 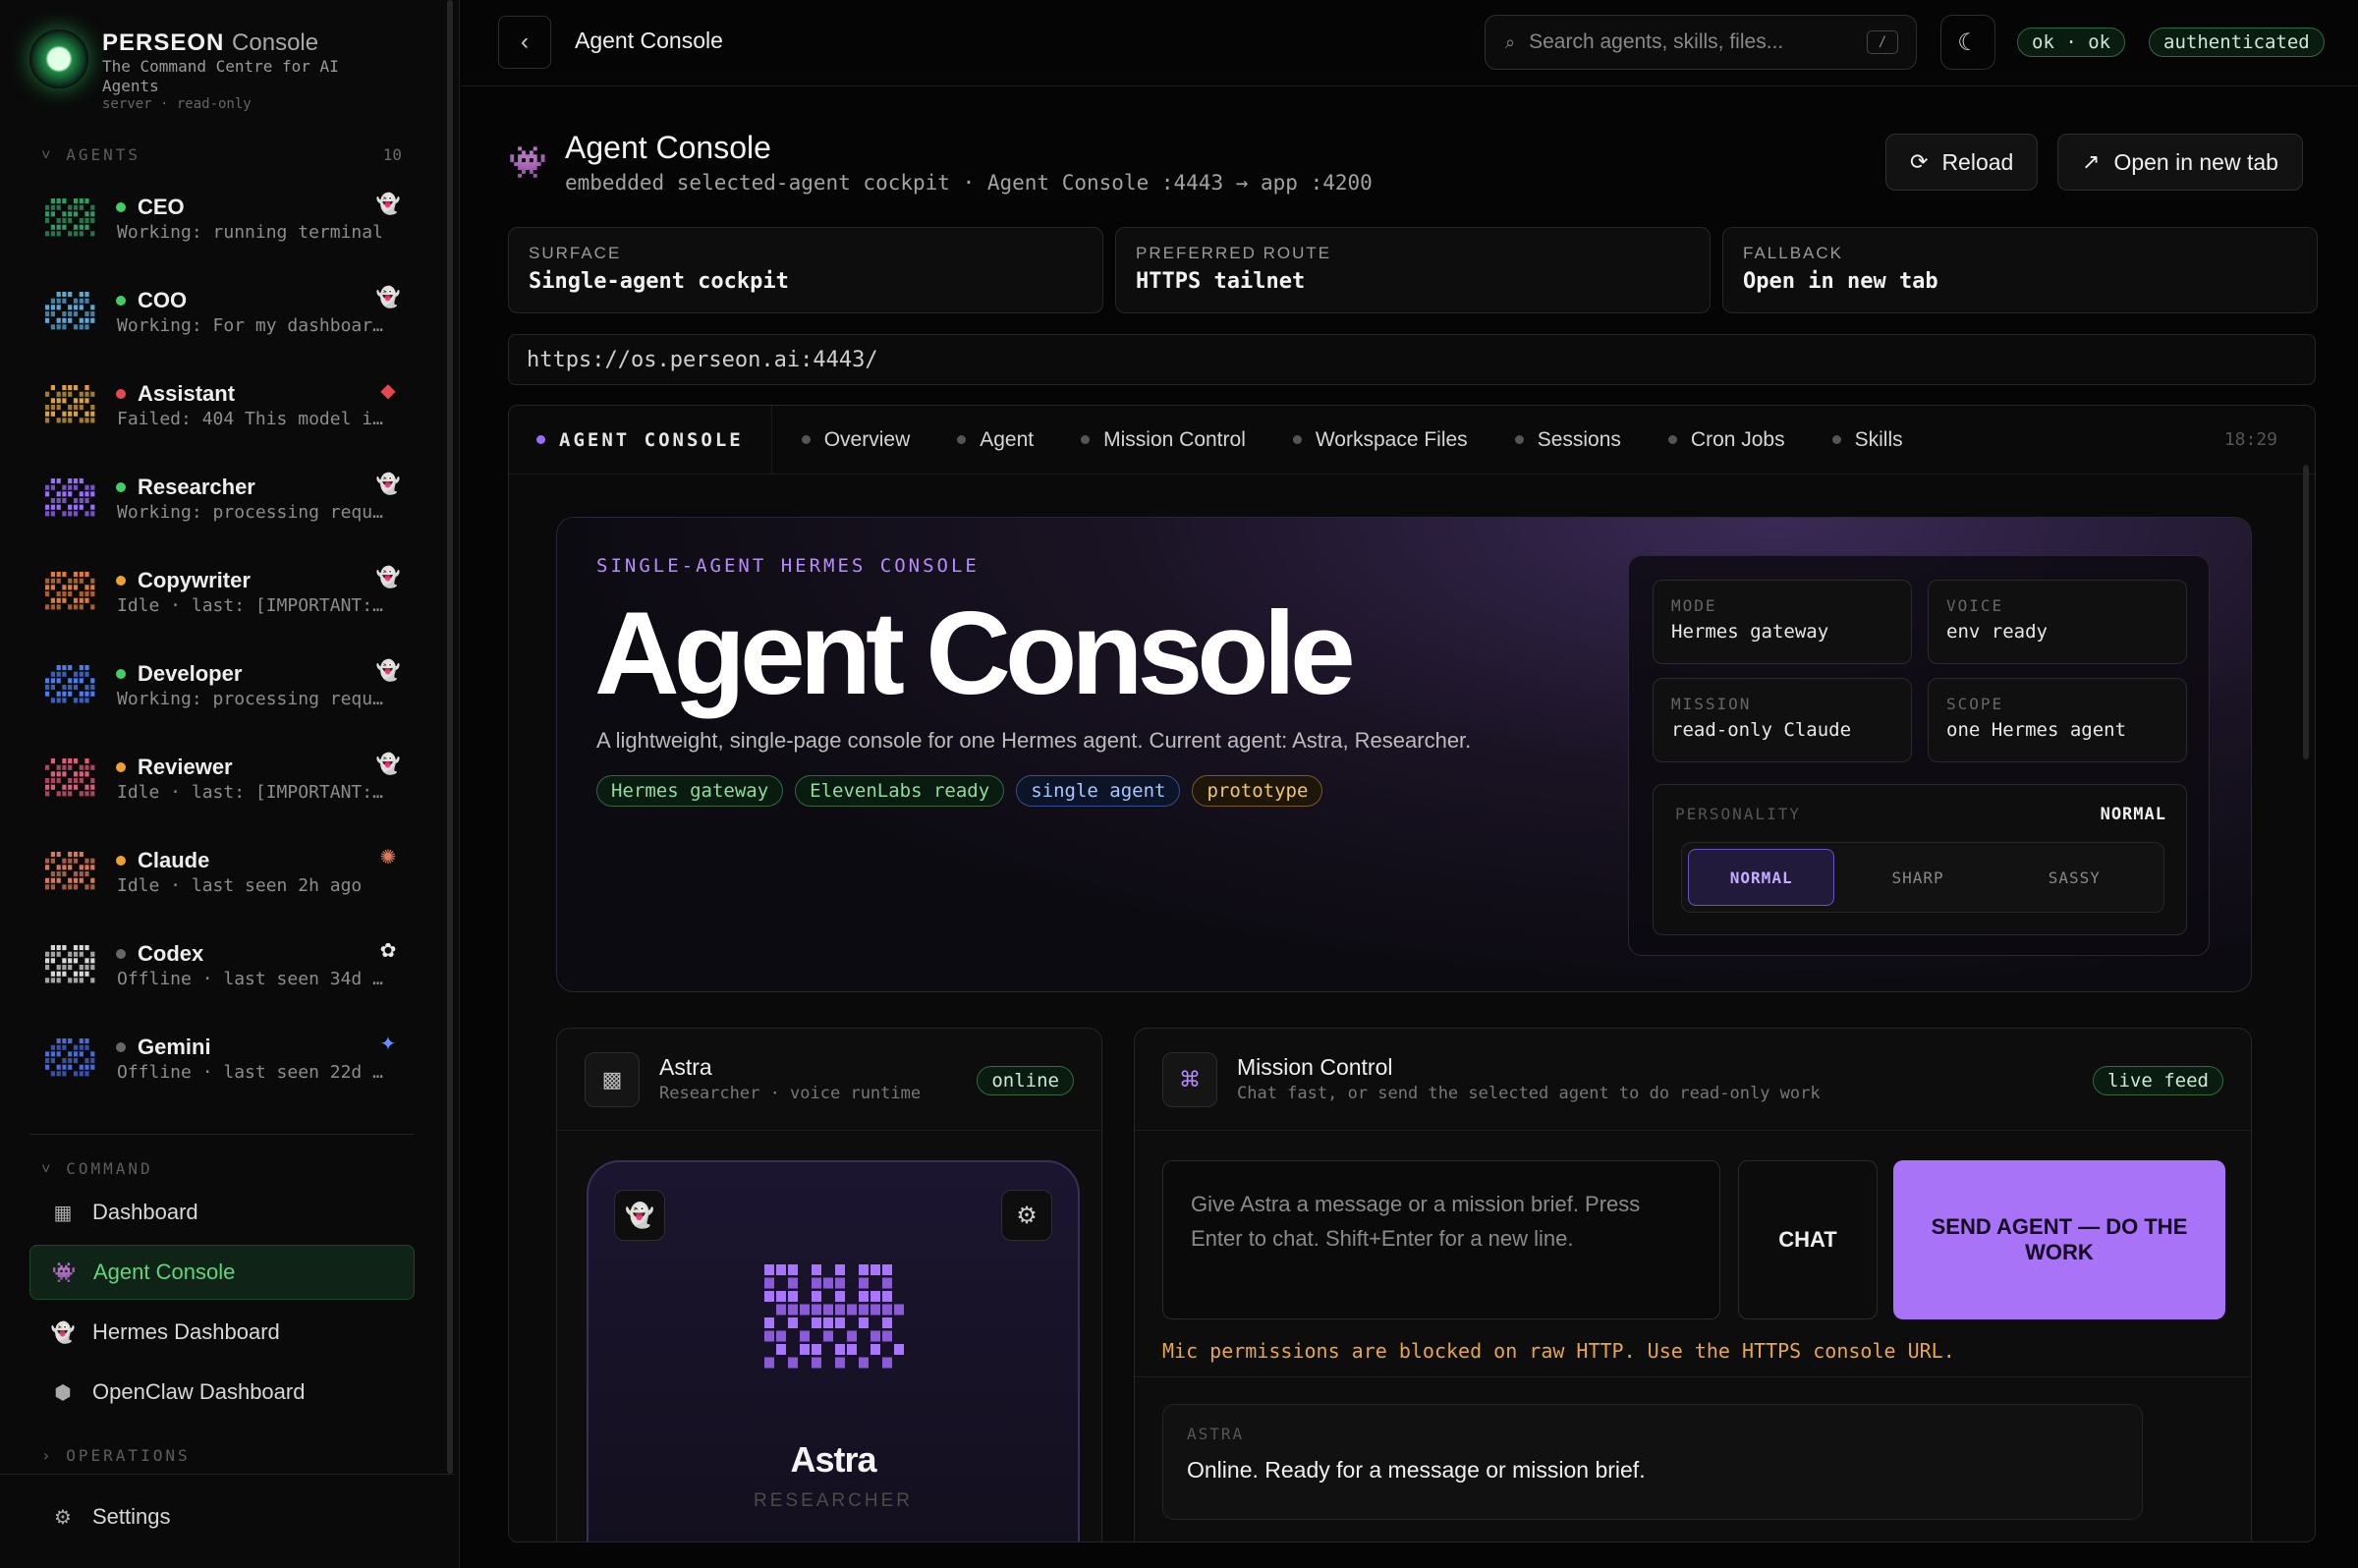 I want to click on search-icon: ⌕, so click(x=1510, y=41).